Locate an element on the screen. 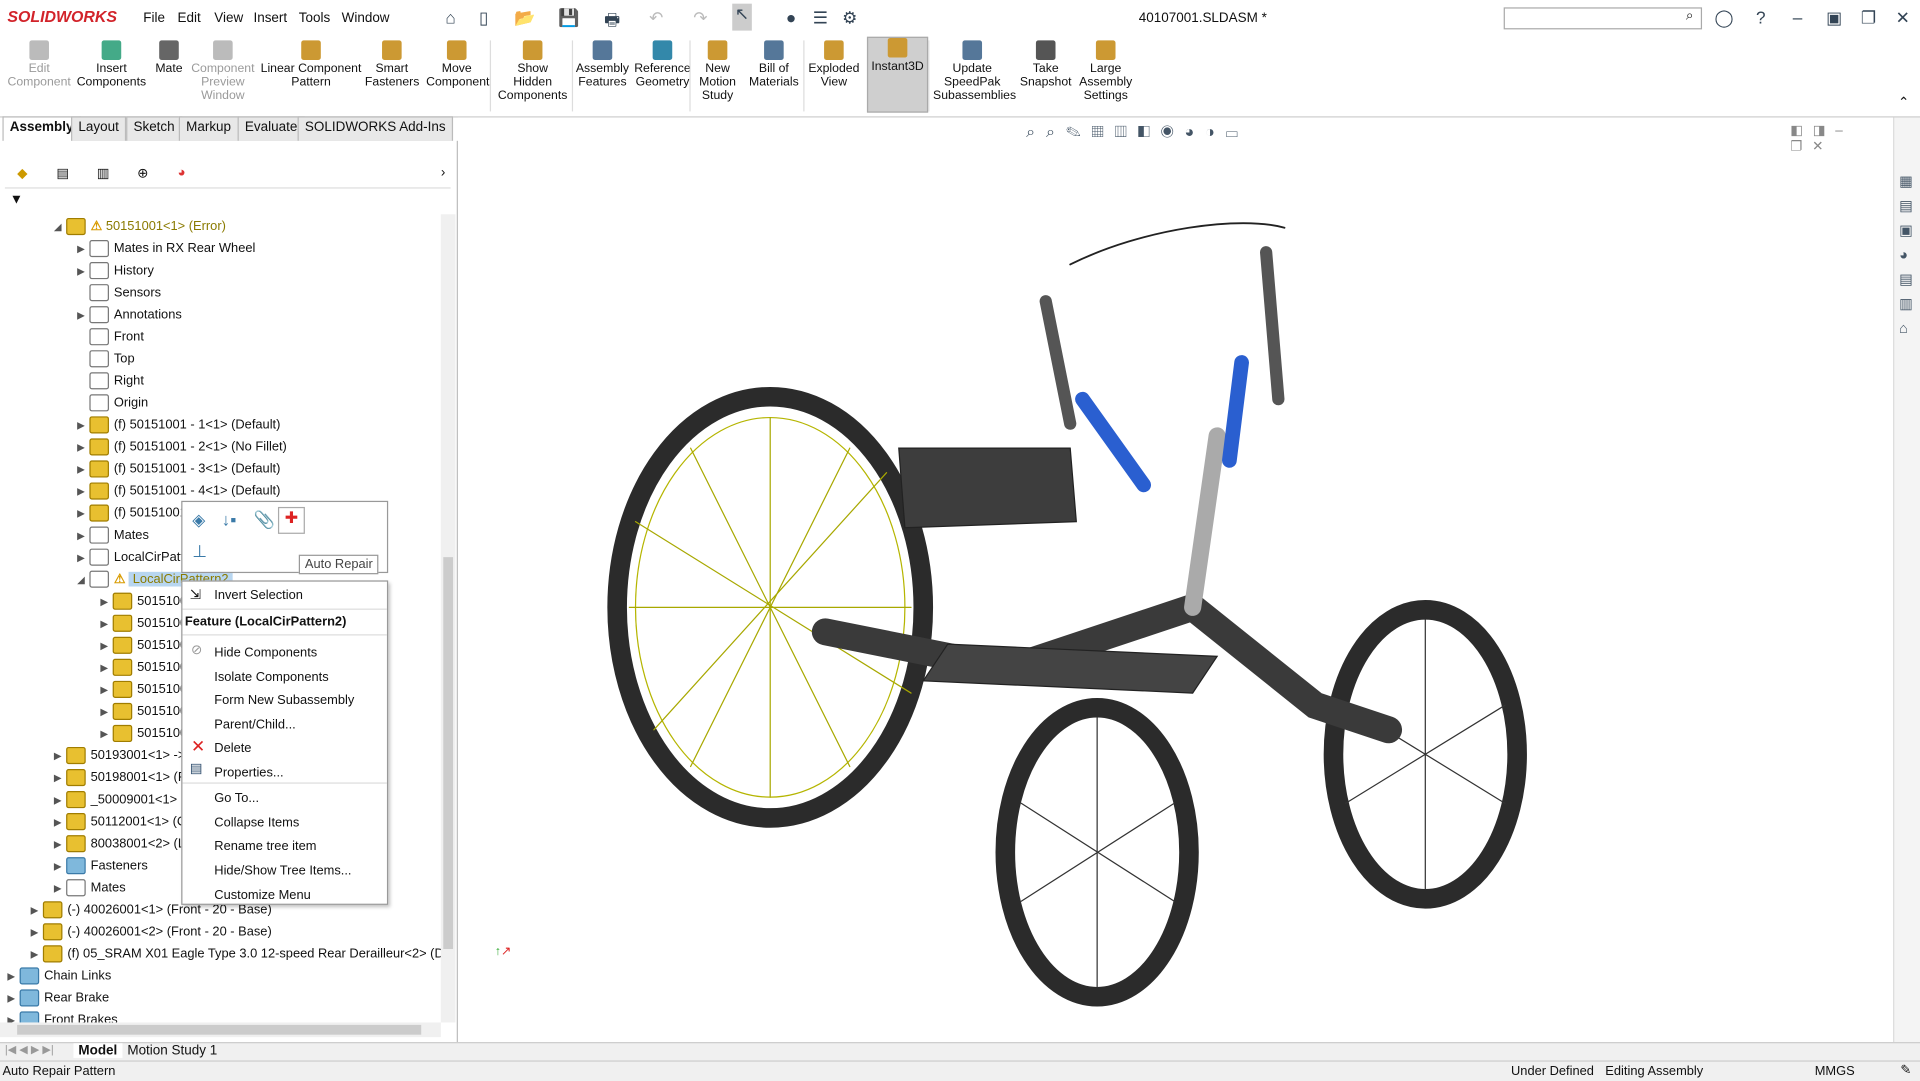 The height and width of the screenshot is (1081, 1920). menu-view: View is located at coordinates (228, 18).